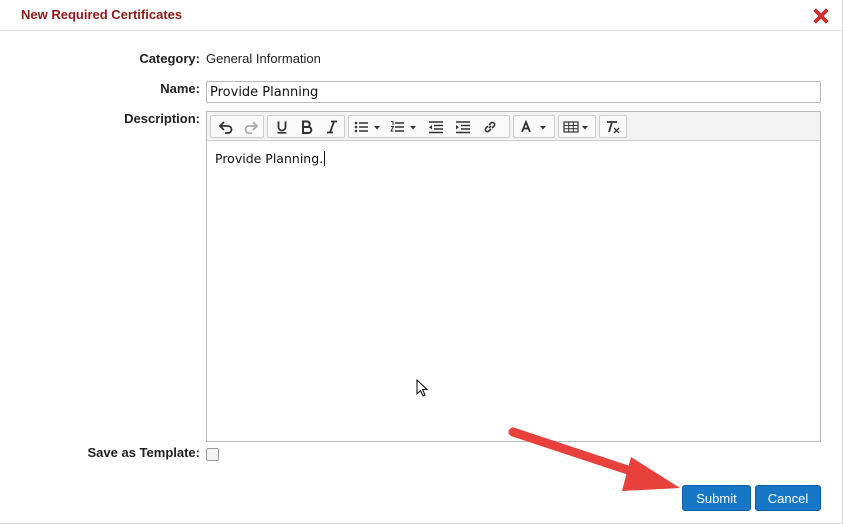 The height and width of the screenshot is (524, 843). I want to click on toolbar-color-group, so click(534, 126).